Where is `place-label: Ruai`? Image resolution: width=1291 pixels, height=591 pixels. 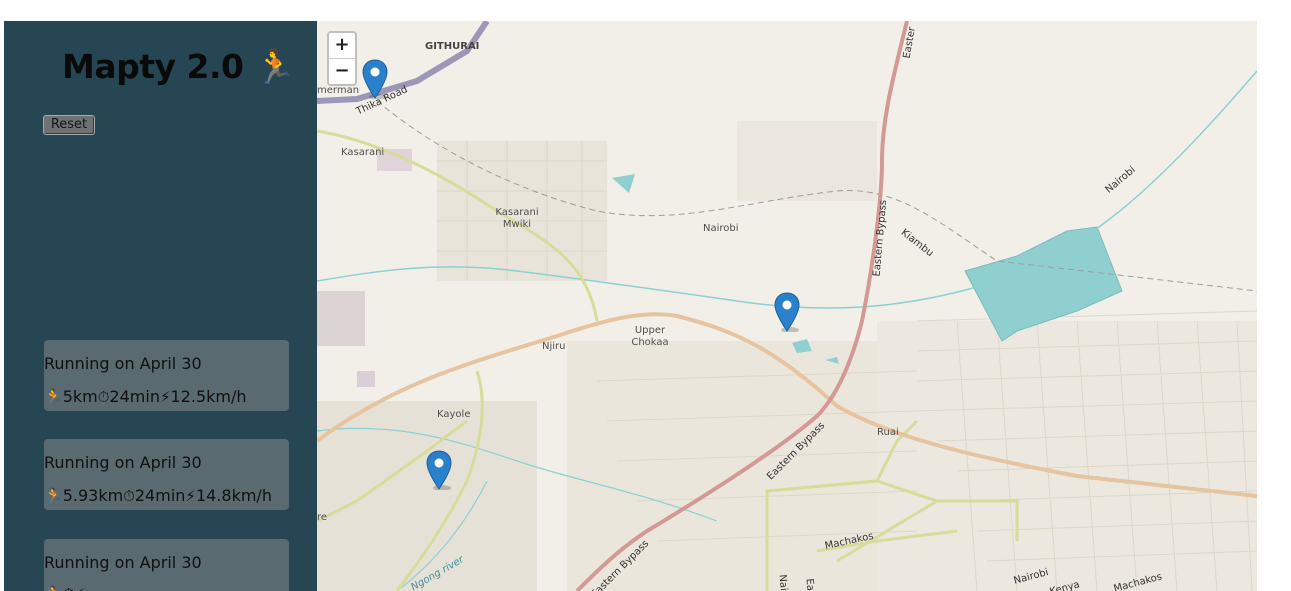 place-label: Ruai is located at coordinates (888, 432).